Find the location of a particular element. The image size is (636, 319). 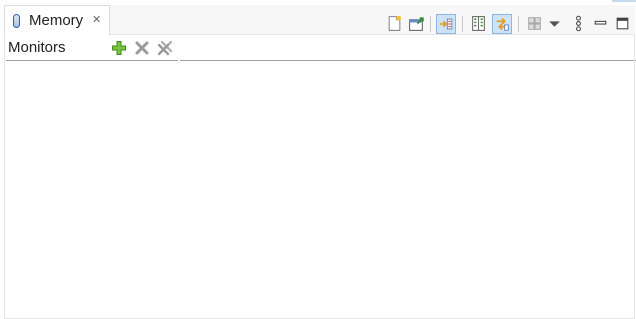

toggle-split-pane-icon is located at coordinates (478, 23).